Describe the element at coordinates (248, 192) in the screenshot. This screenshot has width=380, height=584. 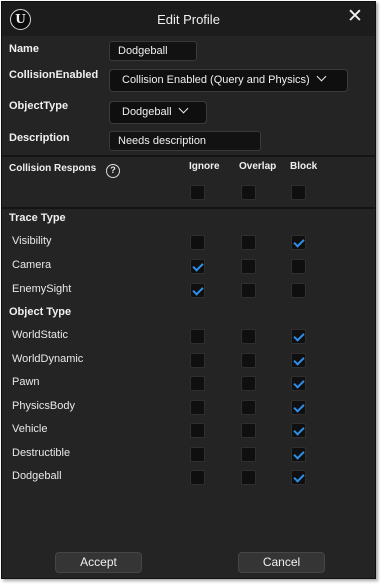
I see `master-overlap-checkbox` at that location.